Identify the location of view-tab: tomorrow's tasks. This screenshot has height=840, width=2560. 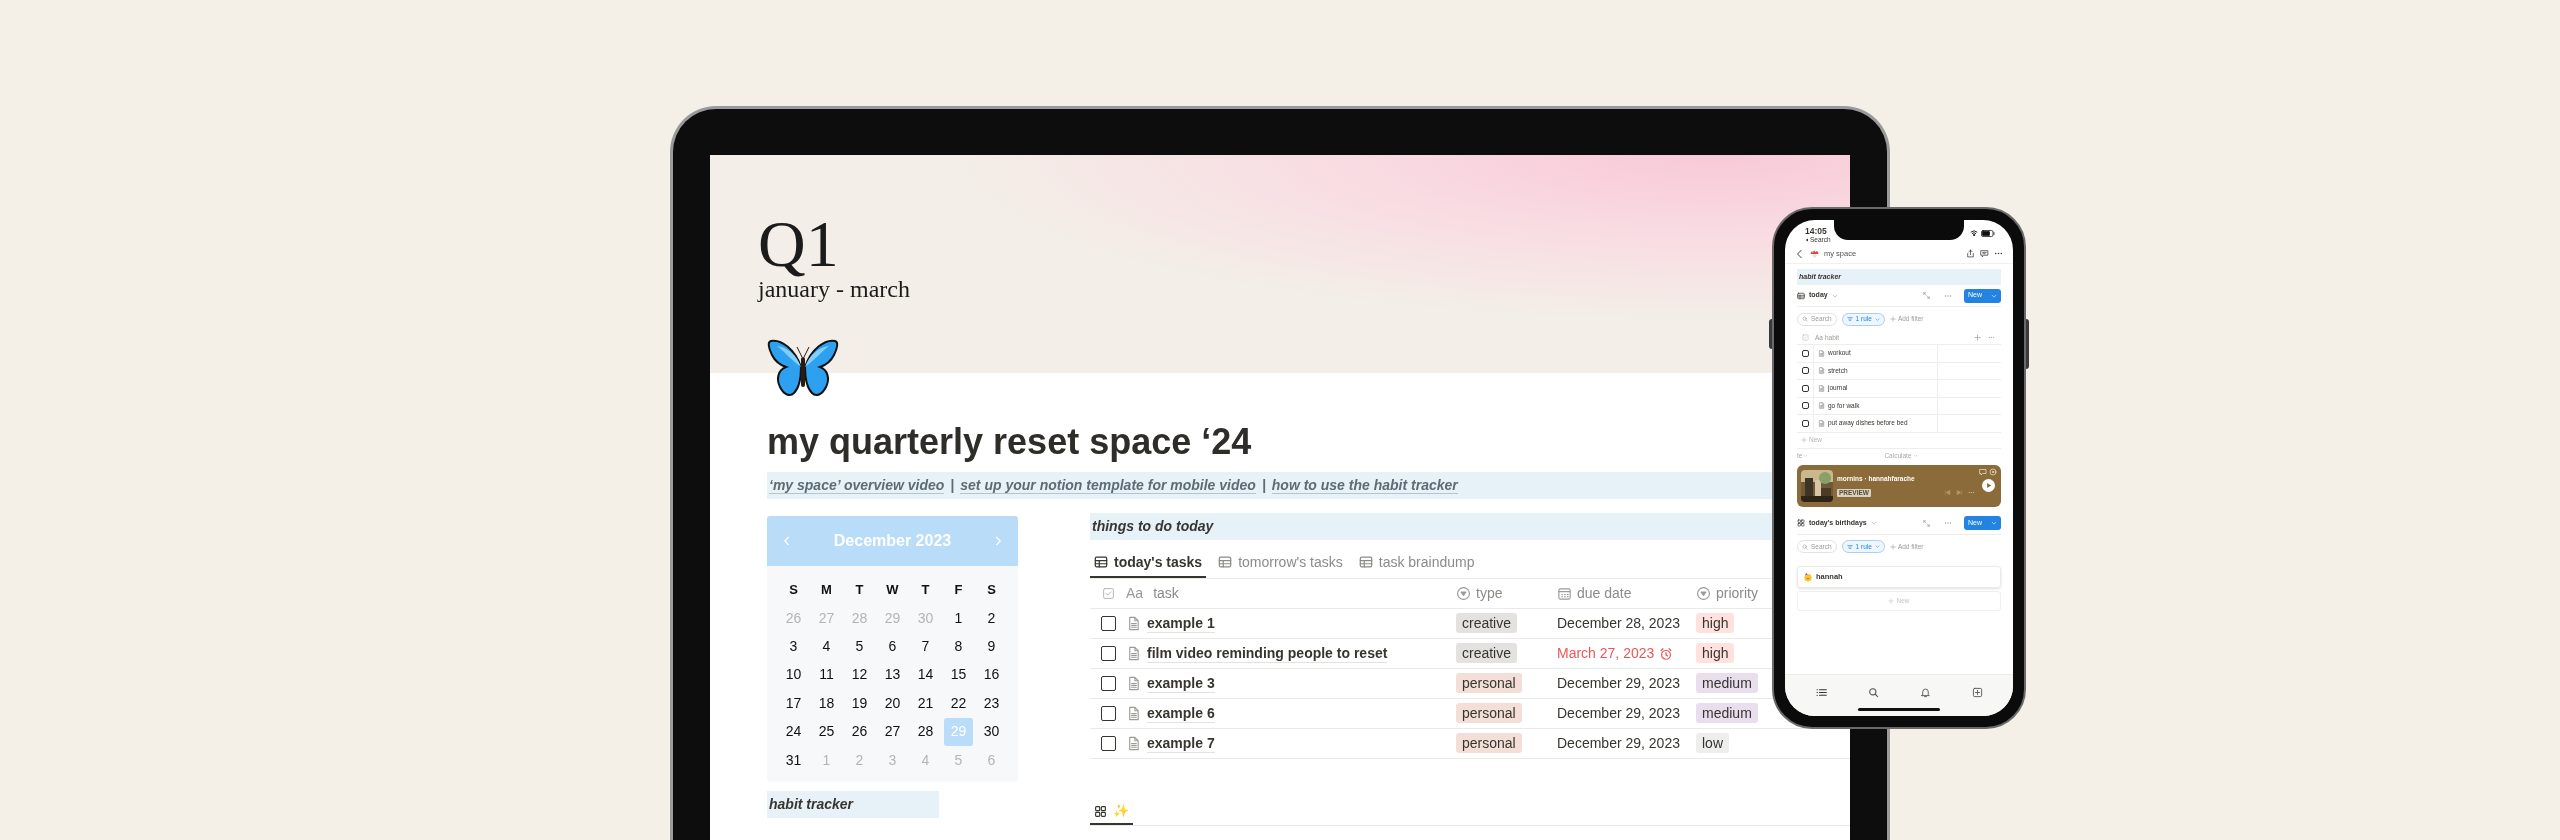
(1280, 563).